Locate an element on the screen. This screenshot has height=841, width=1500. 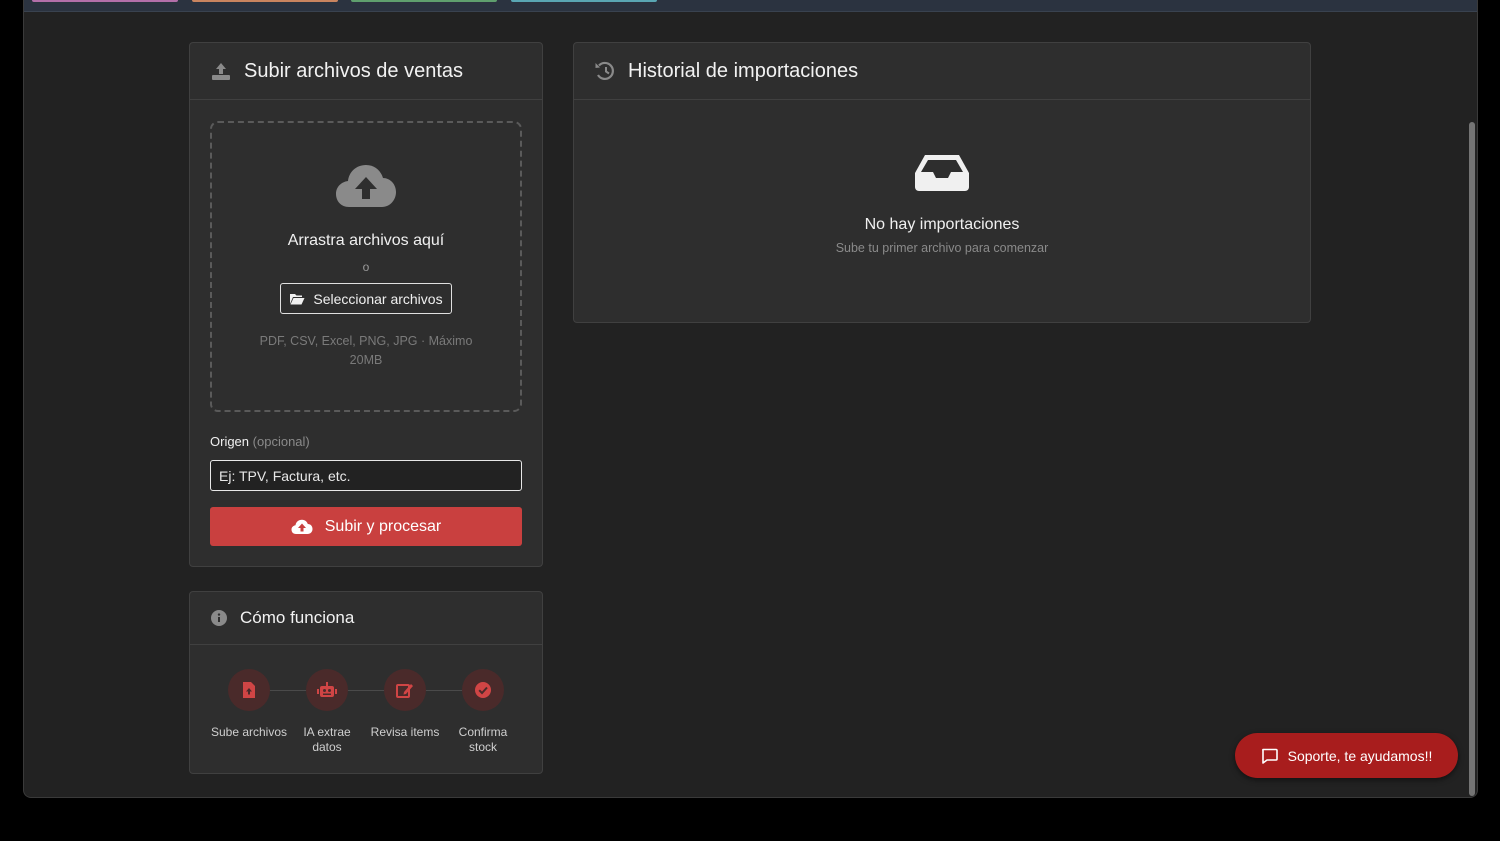
empty-title: No hay importaciones is located at coordinates (942, 224).